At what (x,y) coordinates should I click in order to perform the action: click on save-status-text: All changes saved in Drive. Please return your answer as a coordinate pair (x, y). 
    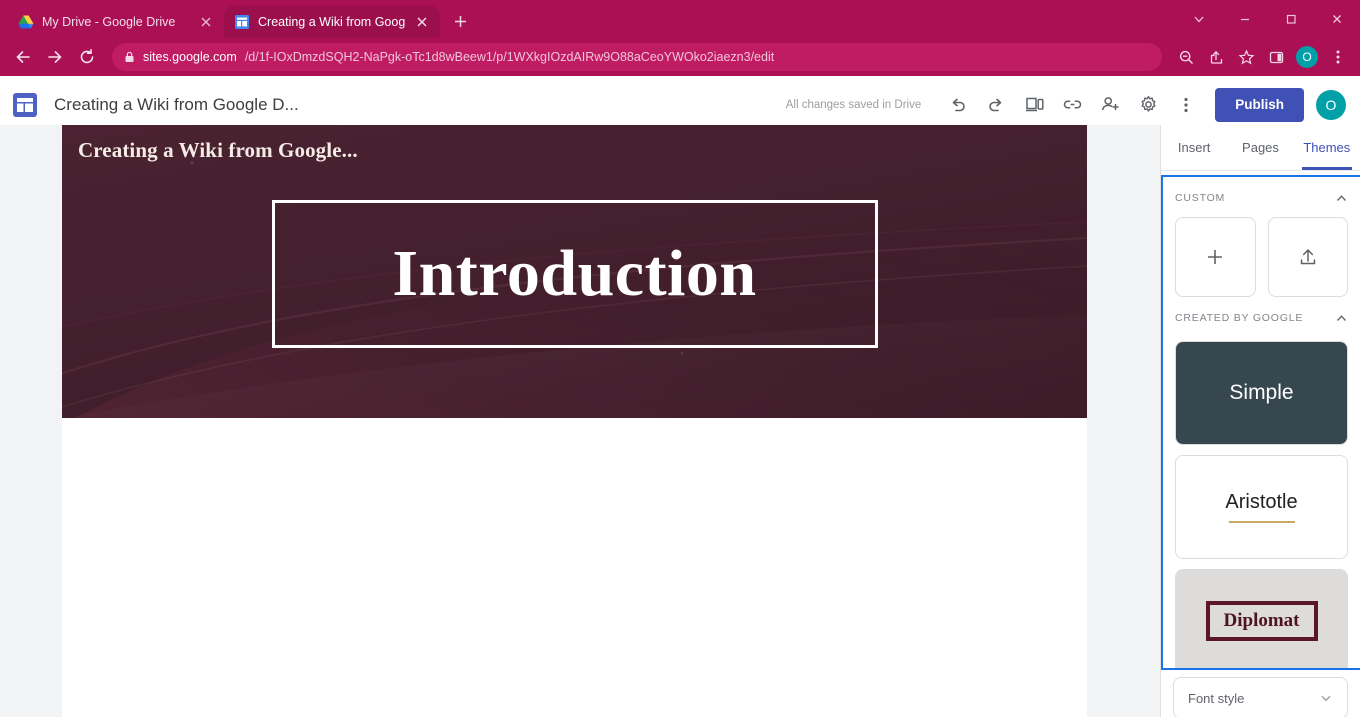
    Looking at the image, I should click on (853, 104).